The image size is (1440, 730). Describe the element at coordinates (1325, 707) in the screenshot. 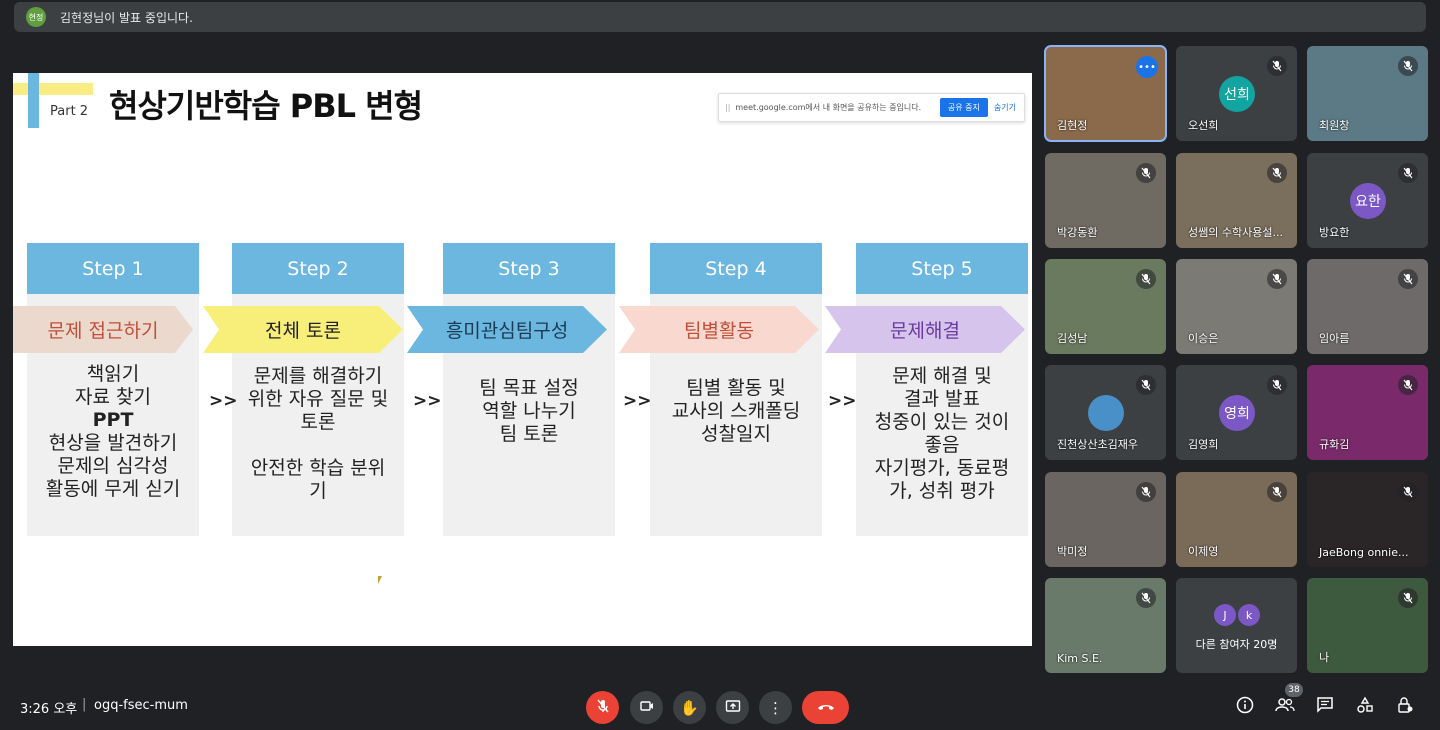

I see `chat-button` at that location.